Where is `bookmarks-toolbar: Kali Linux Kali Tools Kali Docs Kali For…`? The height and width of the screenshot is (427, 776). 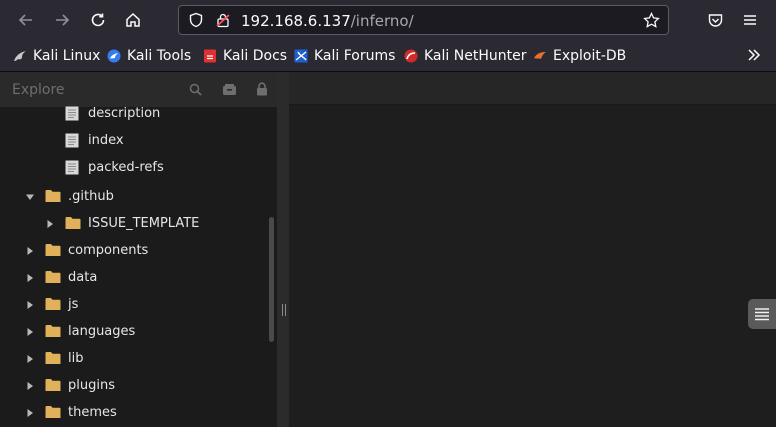 bookmarks-toolbar: Kali Linux Kali Tools Kali Docs Kali For… is located at coordinates (388, 56).